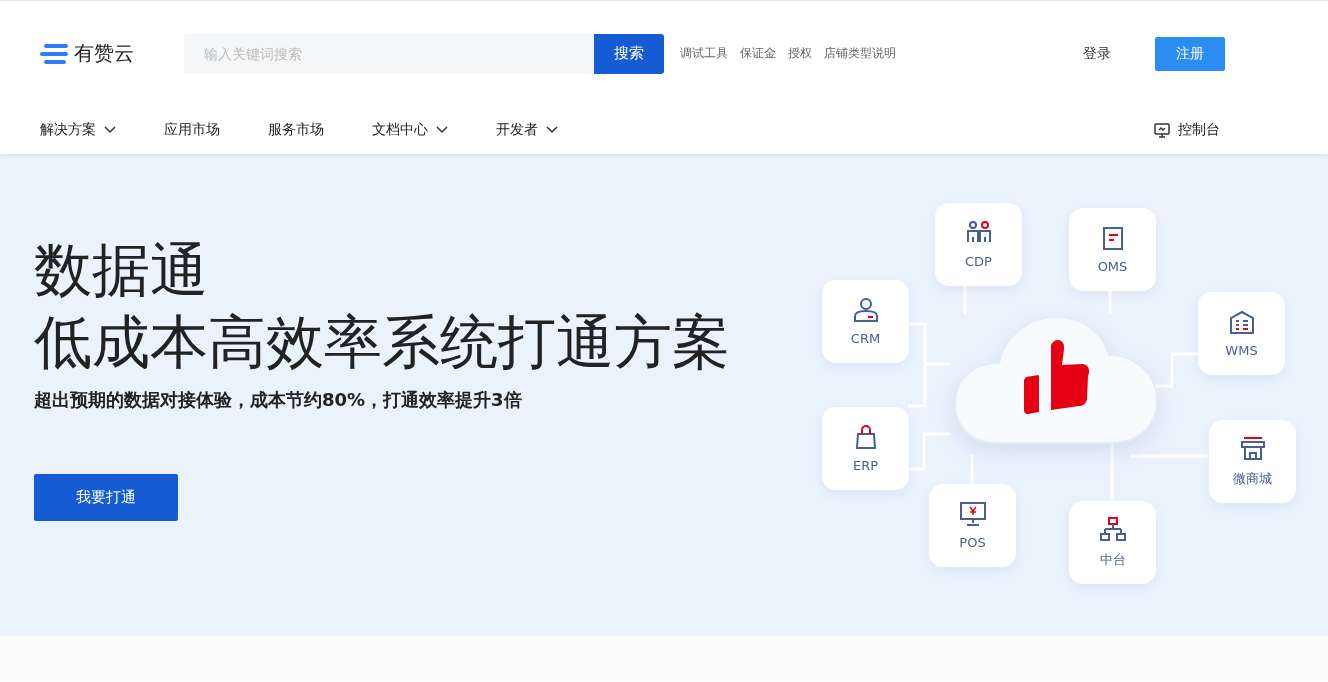 The image size is (1328, 682). What do you see at coordinates (410, 130) in the screenshot?
I see `nav-item: 文档中心` at bounding box center [410, 130].